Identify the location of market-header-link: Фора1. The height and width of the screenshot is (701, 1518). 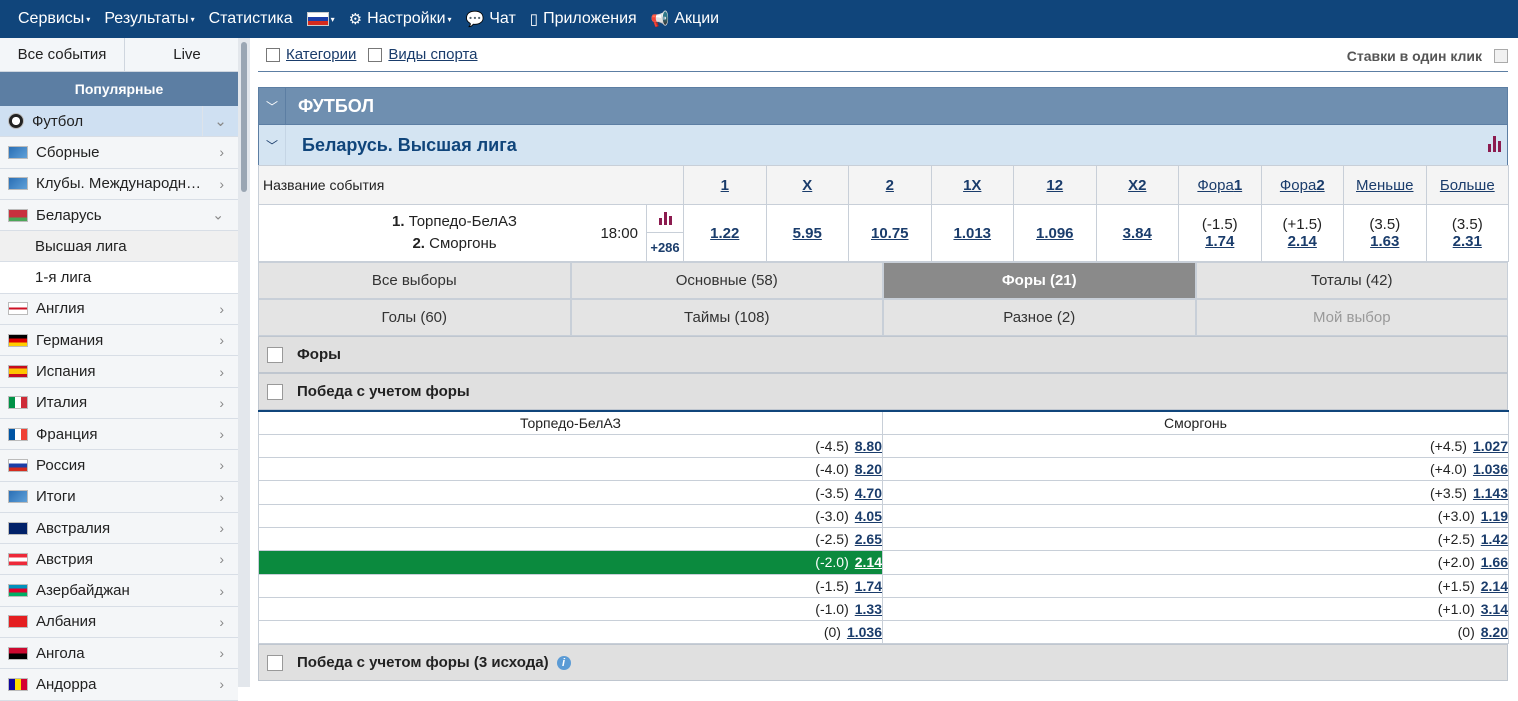
(1219, 185).